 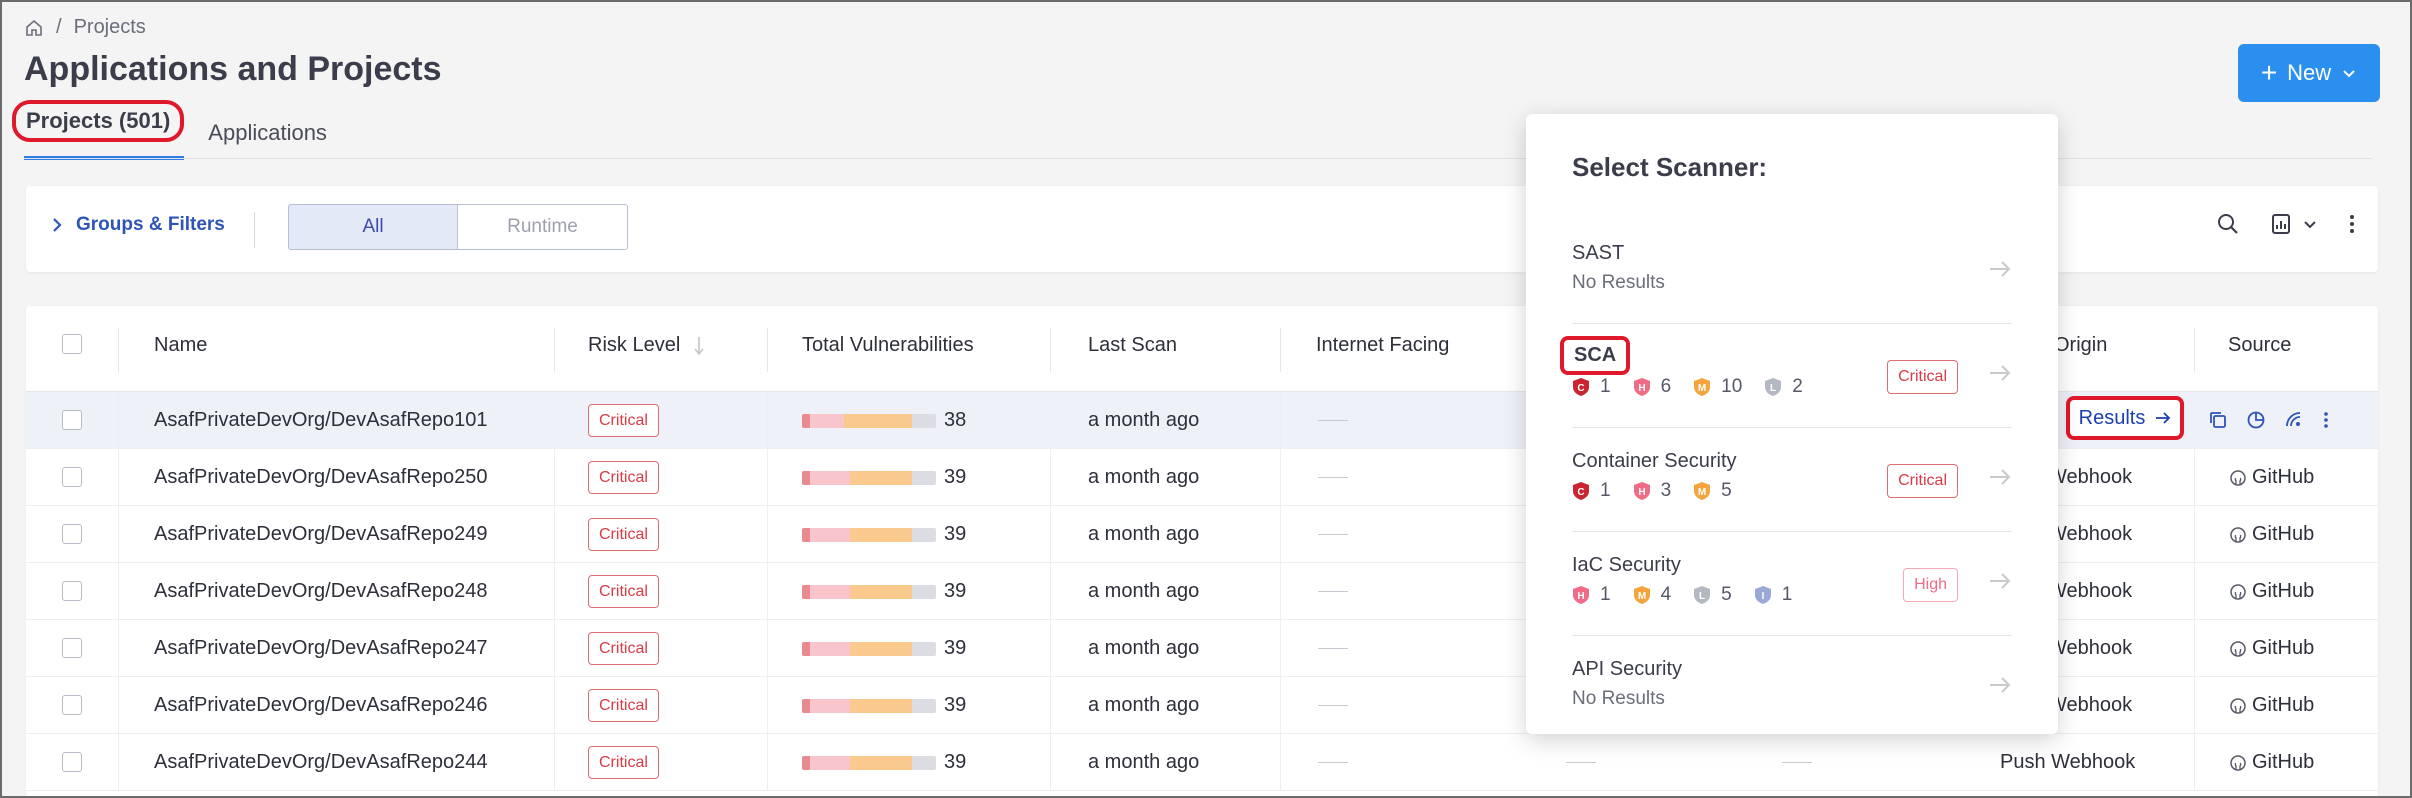 I want to click on header-last-scan: Last Scan, so click(x=1132, y=345).